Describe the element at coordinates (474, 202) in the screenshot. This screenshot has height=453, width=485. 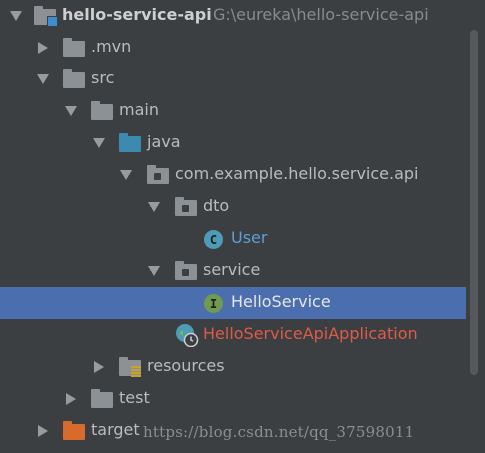
I see `vertical-scrollbar` at that location.